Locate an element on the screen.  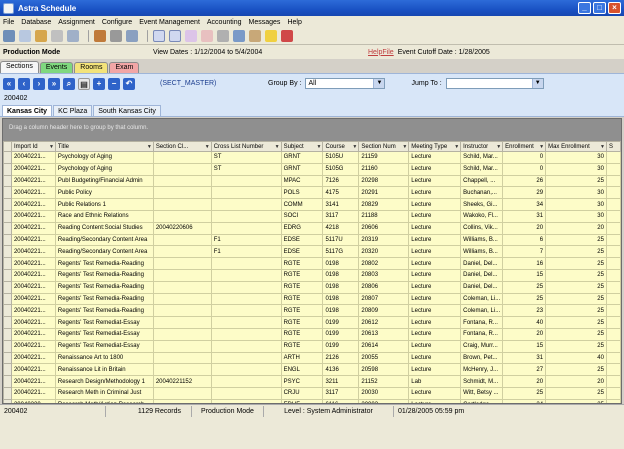
table-cell: 7126 is located at coordinates (341, 181).